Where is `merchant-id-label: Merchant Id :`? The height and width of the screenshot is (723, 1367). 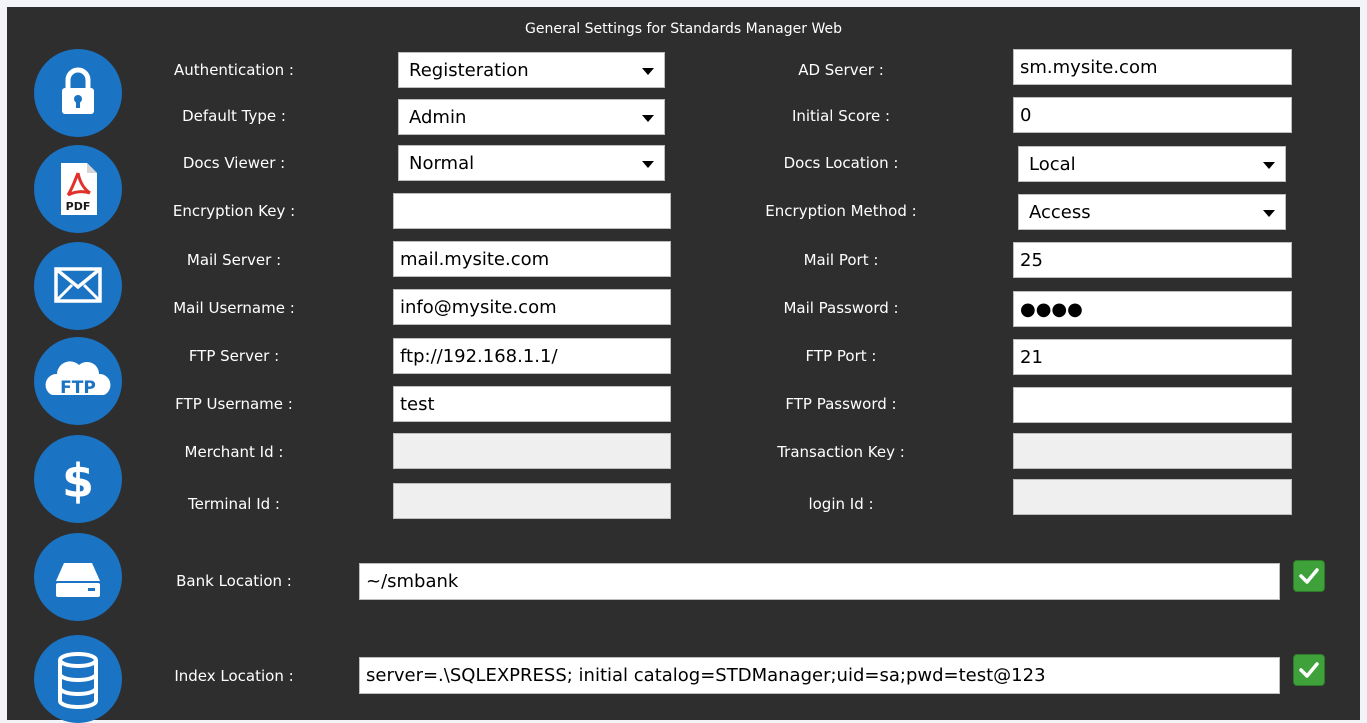
merchant-id-label: Merchant Id : is located at coordinates (234, 452).